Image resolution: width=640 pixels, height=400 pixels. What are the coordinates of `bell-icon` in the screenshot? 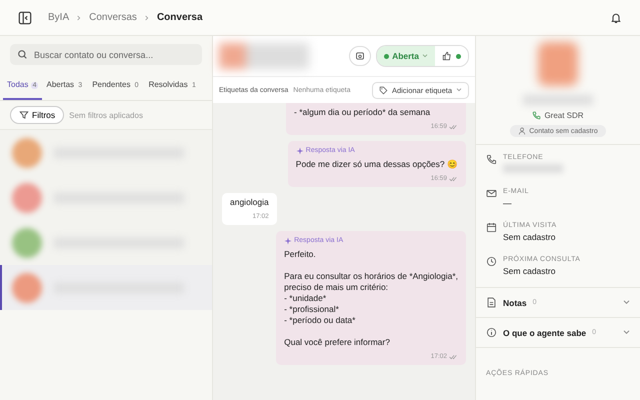 It's located at (616, 18).